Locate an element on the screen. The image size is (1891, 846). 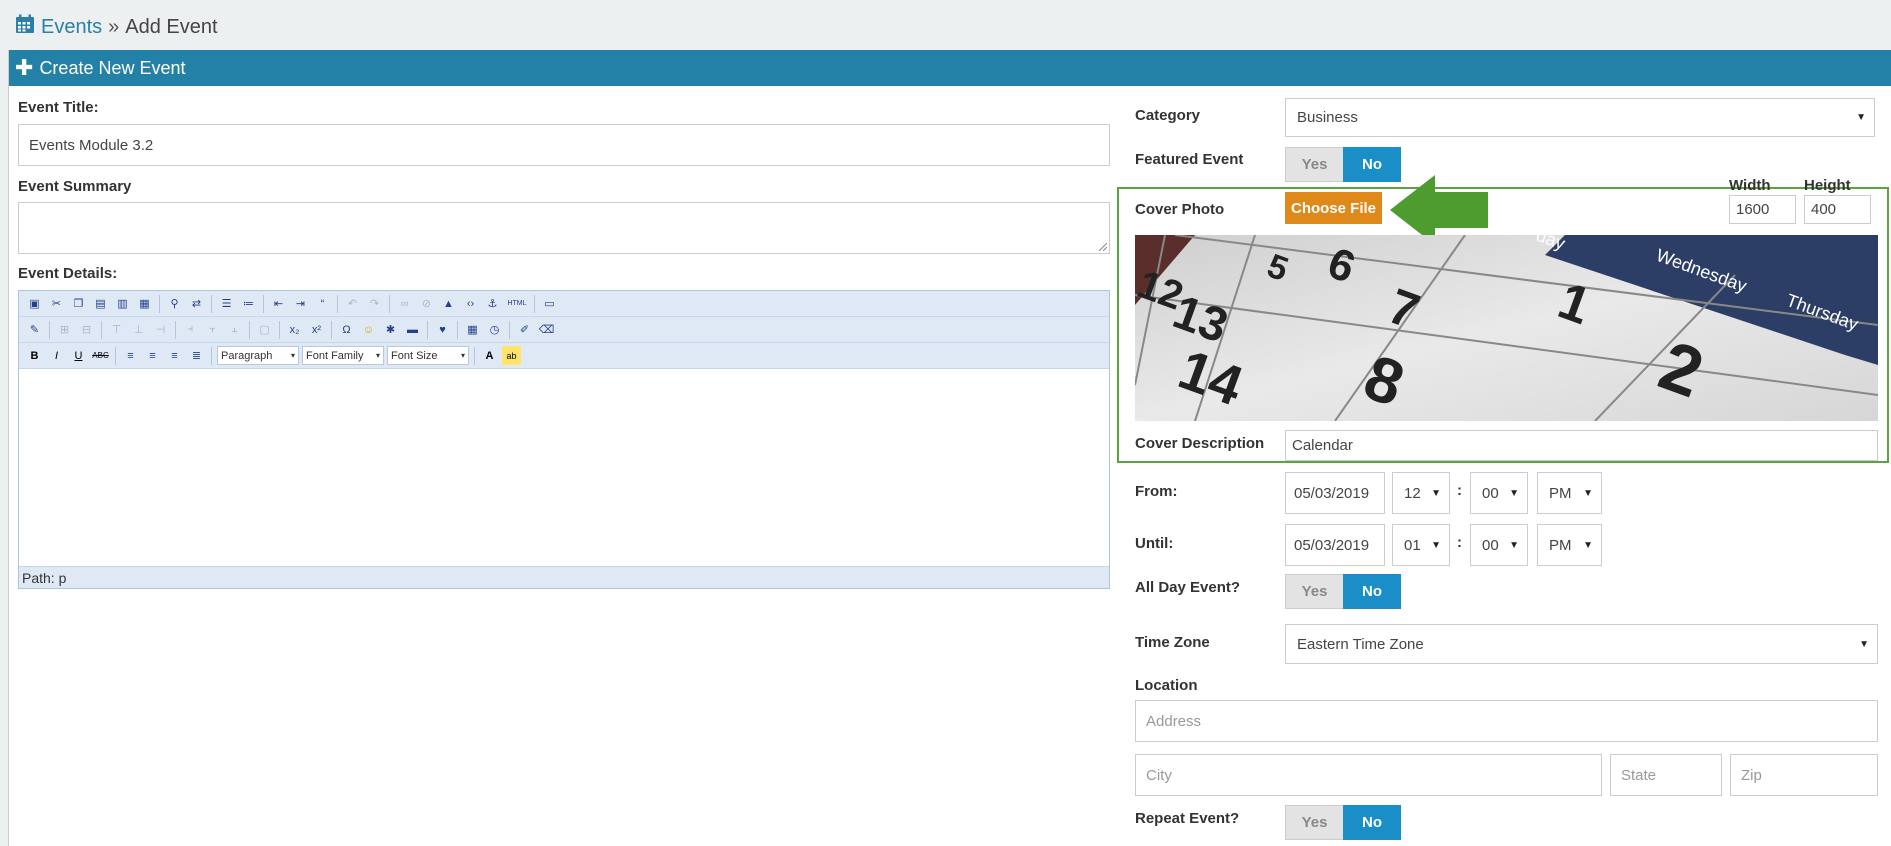
featured-event-label: Featured Event is located at coordinates (1189, 159).